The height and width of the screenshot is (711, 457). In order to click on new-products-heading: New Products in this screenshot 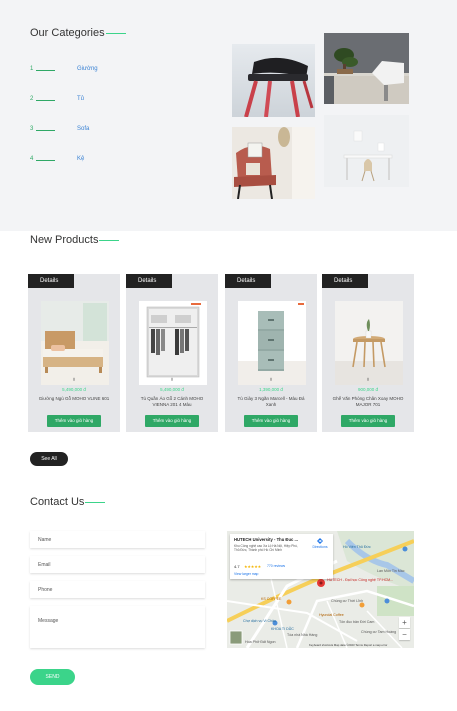, I will do `click(75, 240)`.